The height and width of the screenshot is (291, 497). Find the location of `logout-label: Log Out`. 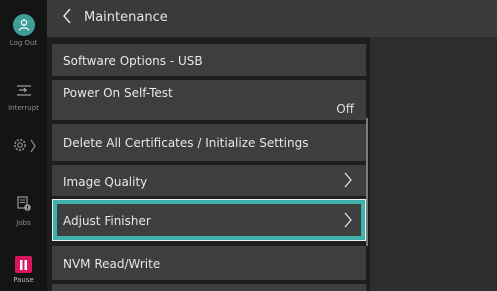

logout-label: Log Out is located at coordinates (23, 43).